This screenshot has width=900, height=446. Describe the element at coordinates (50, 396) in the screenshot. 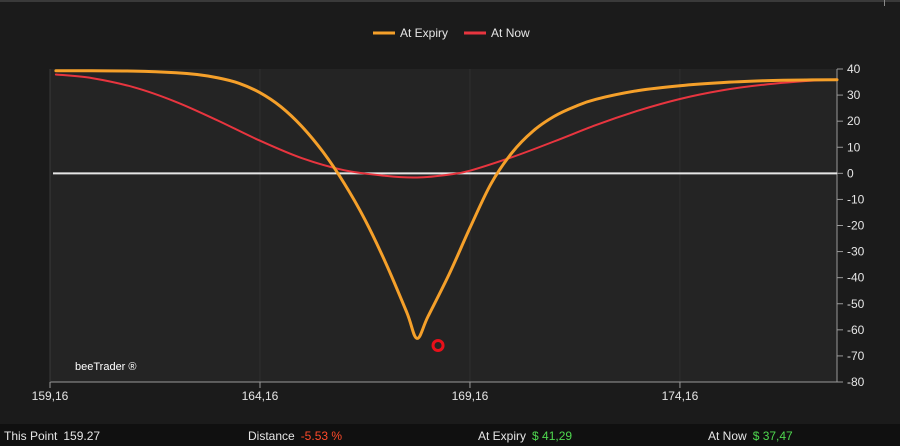

I see `x-tick-label: 159,16` at that location.